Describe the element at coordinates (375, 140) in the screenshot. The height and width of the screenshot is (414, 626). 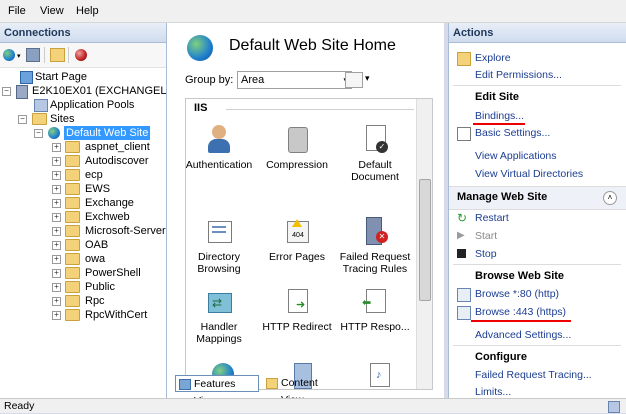
I see `default-document-icon: ✓` at that location.